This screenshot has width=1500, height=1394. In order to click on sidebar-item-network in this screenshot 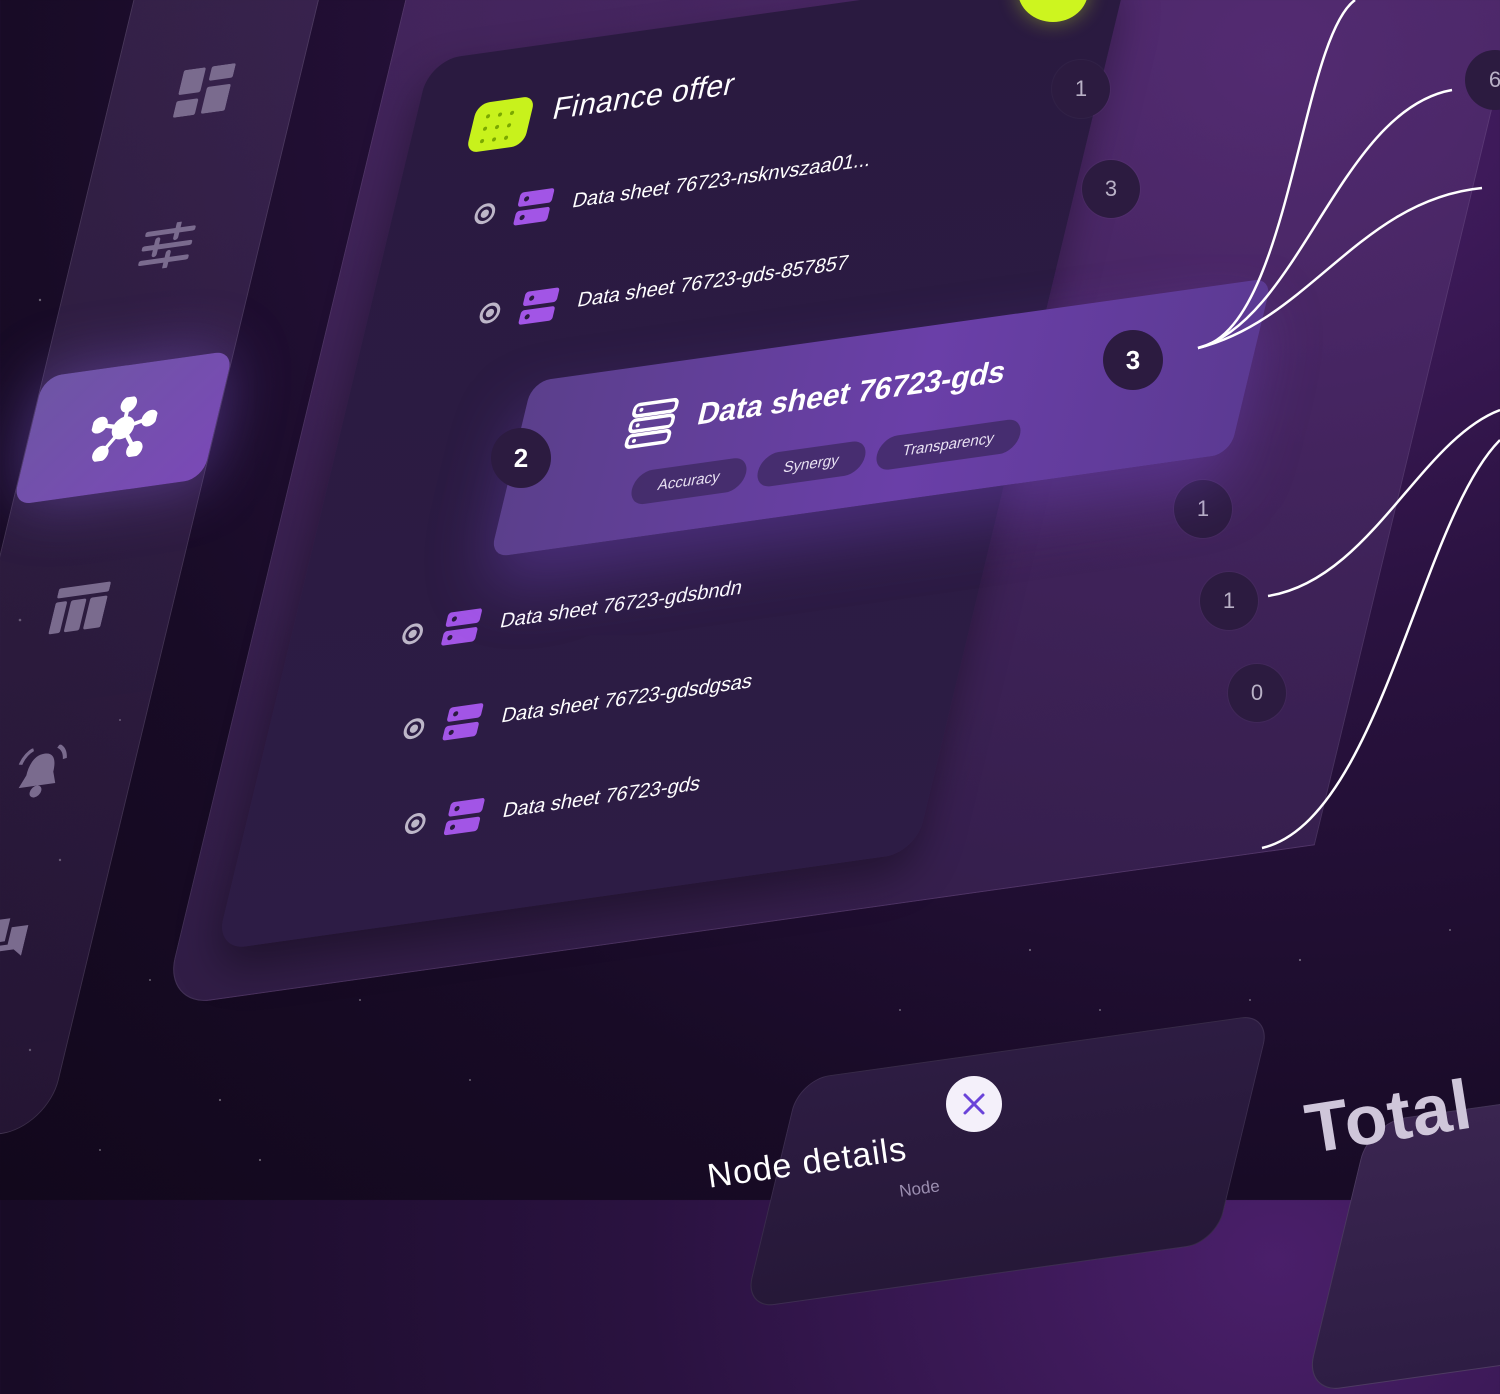, I will do `click(123, 428)`.